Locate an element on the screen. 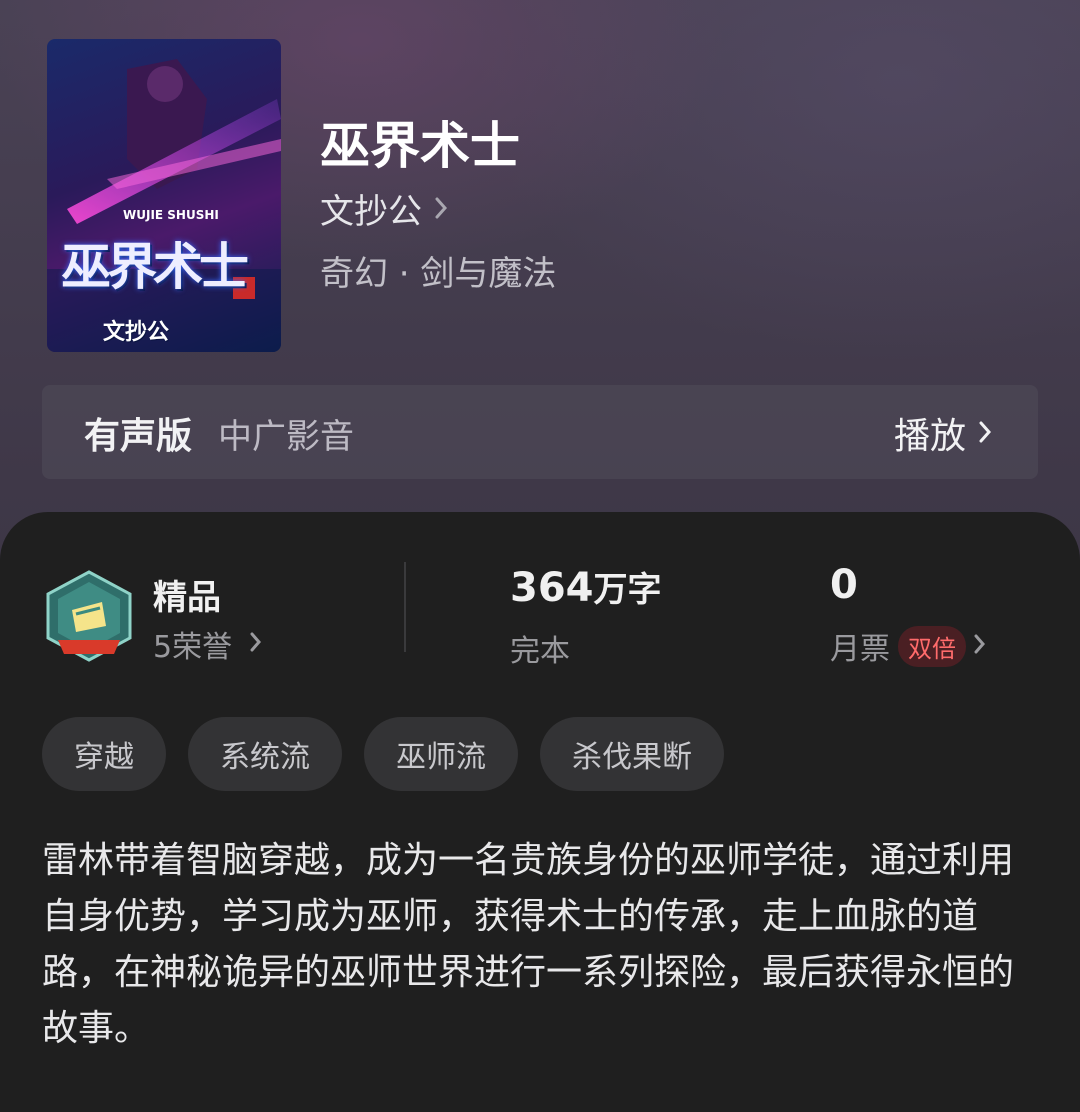 Image resolution: width=1080 pixels, height=1112 pixels. audio-version-bar: 有声版 中广影音 播放 is located at coordinates (540, 432).